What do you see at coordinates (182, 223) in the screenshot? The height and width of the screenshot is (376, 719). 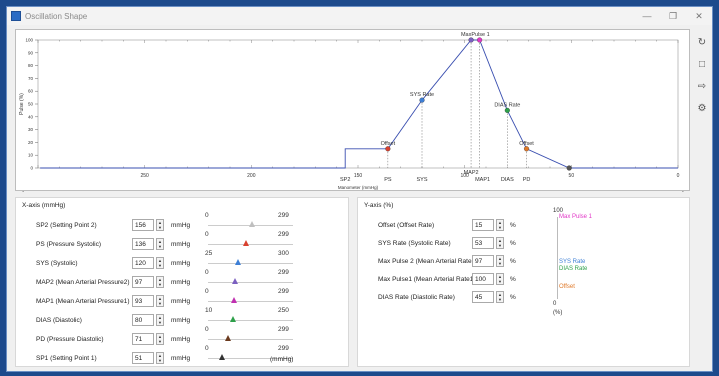 I see `x-axis-row: SP2 (Setting Point 2) 156 ▲ ▼ mmHg 0 299` at bounding box center [182, 223].